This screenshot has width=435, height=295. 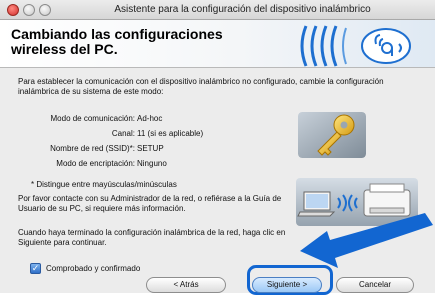 I want to click on key-icon, so click(x=332, y=135).